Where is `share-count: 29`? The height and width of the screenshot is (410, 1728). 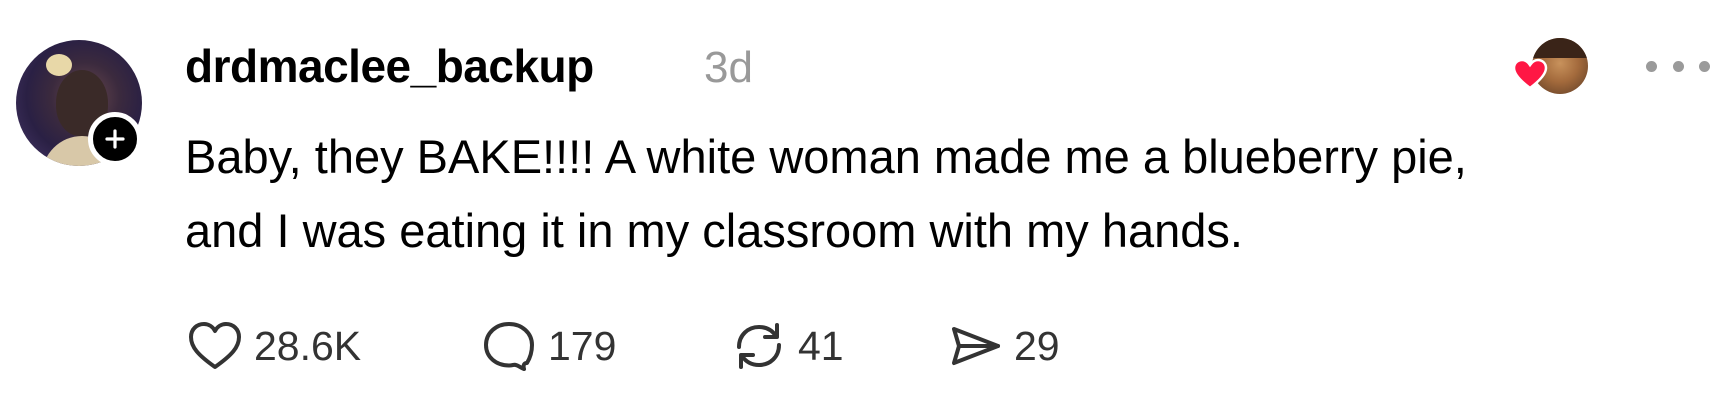
share-count: 29 is located at coordinates (1037, 346).